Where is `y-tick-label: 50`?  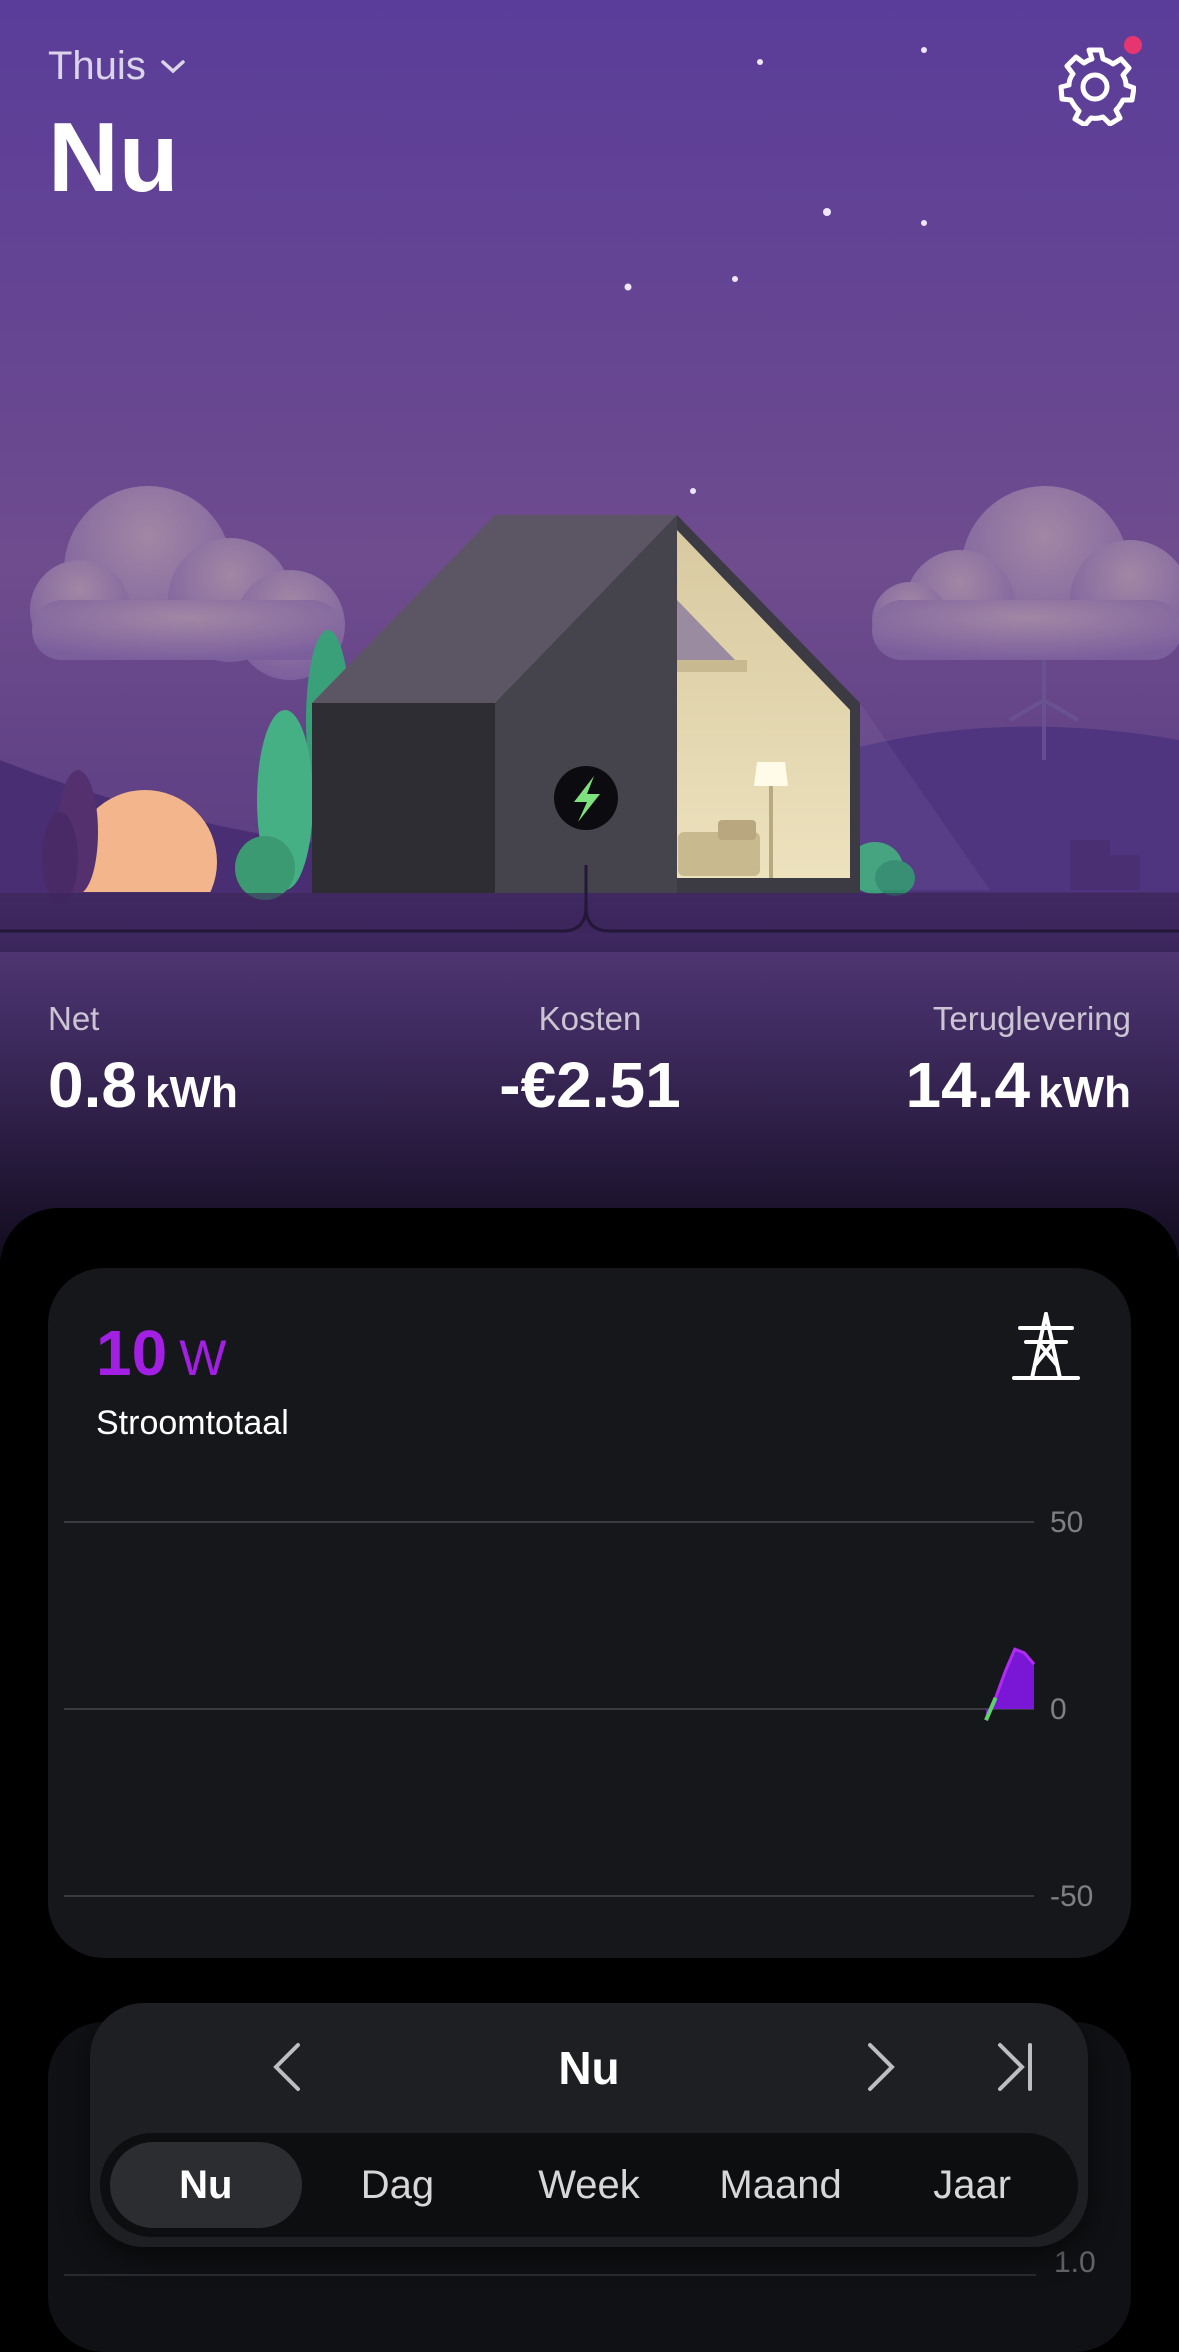
y-tick-label: 50 is located at coordinates (1066, 1522).